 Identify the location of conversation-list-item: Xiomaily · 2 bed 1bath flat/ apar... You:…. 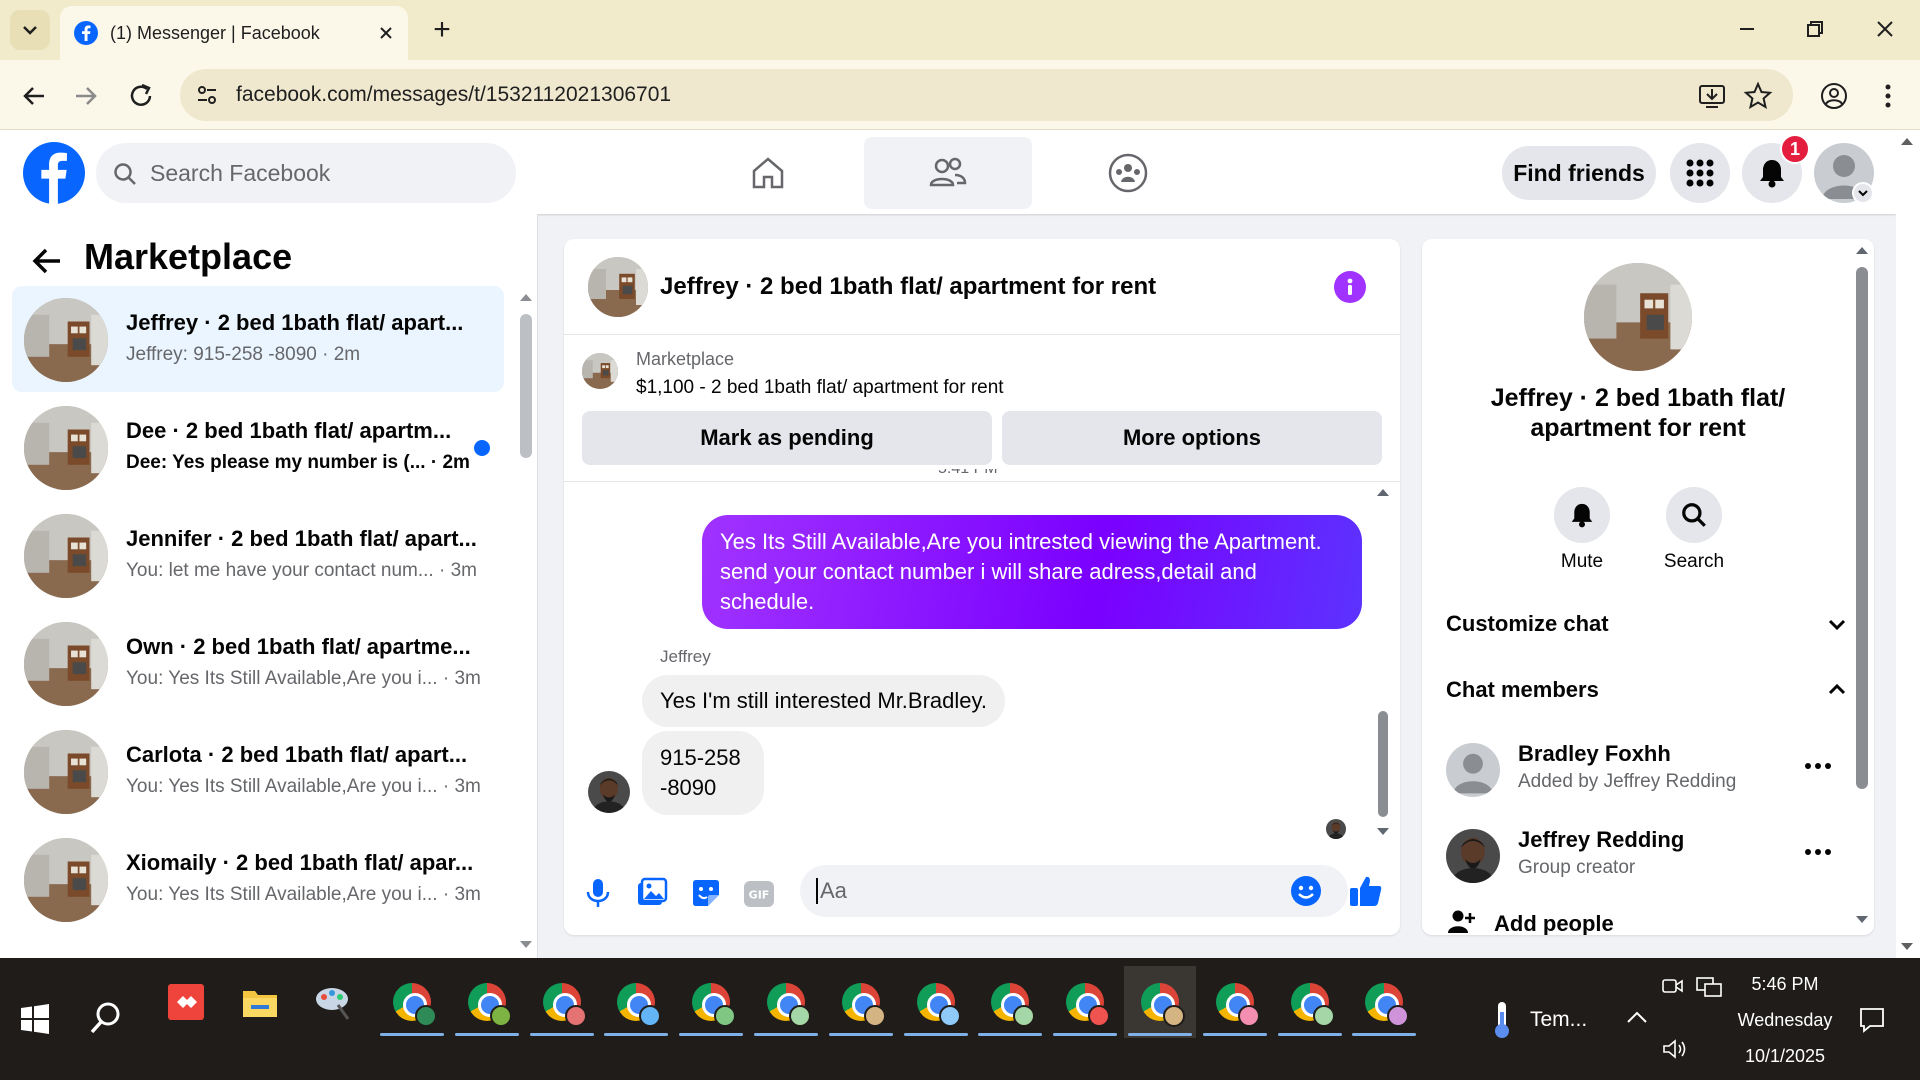
(258, 879).